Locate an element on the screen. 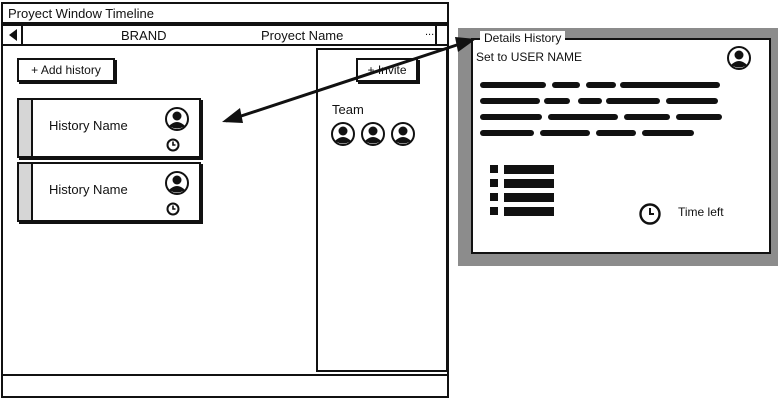 Image resolution: width=778 pixels, height=400 pixels. add-history-button: + Add history is located at coordinates (66, 70).